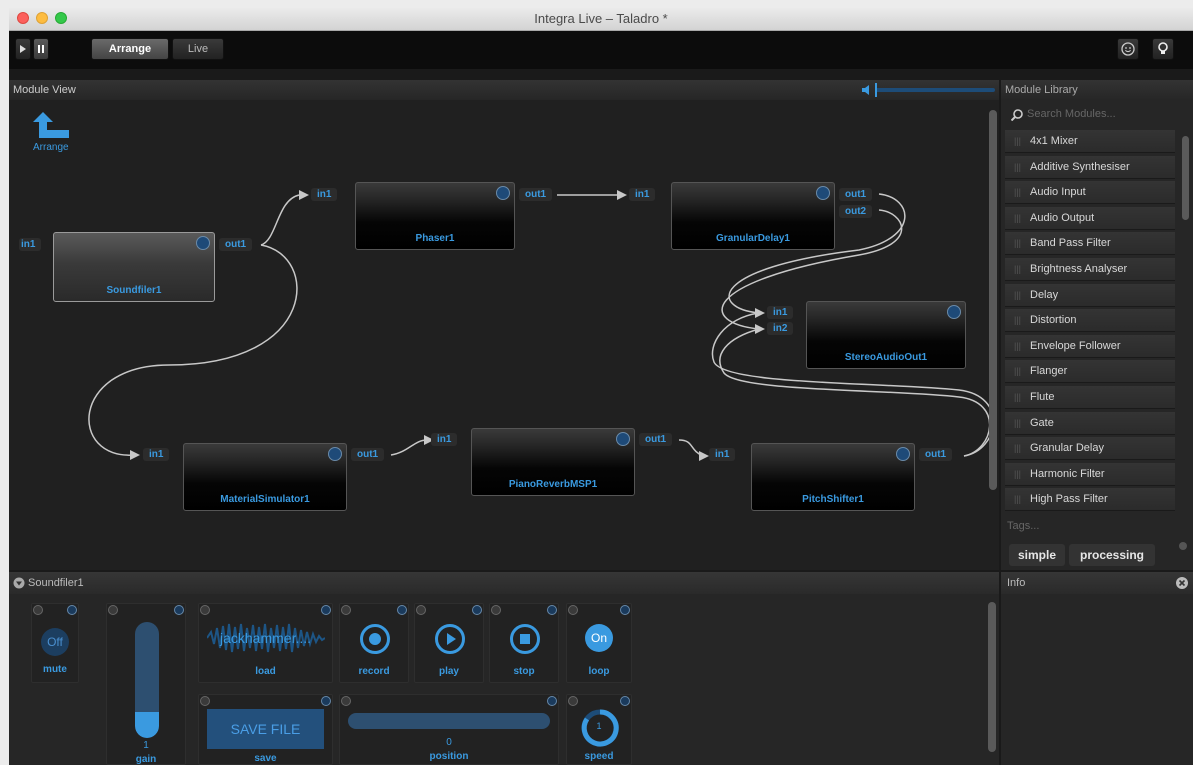  I want to click on module-granulardelay1: GranularDelay1, so click(753, 216).